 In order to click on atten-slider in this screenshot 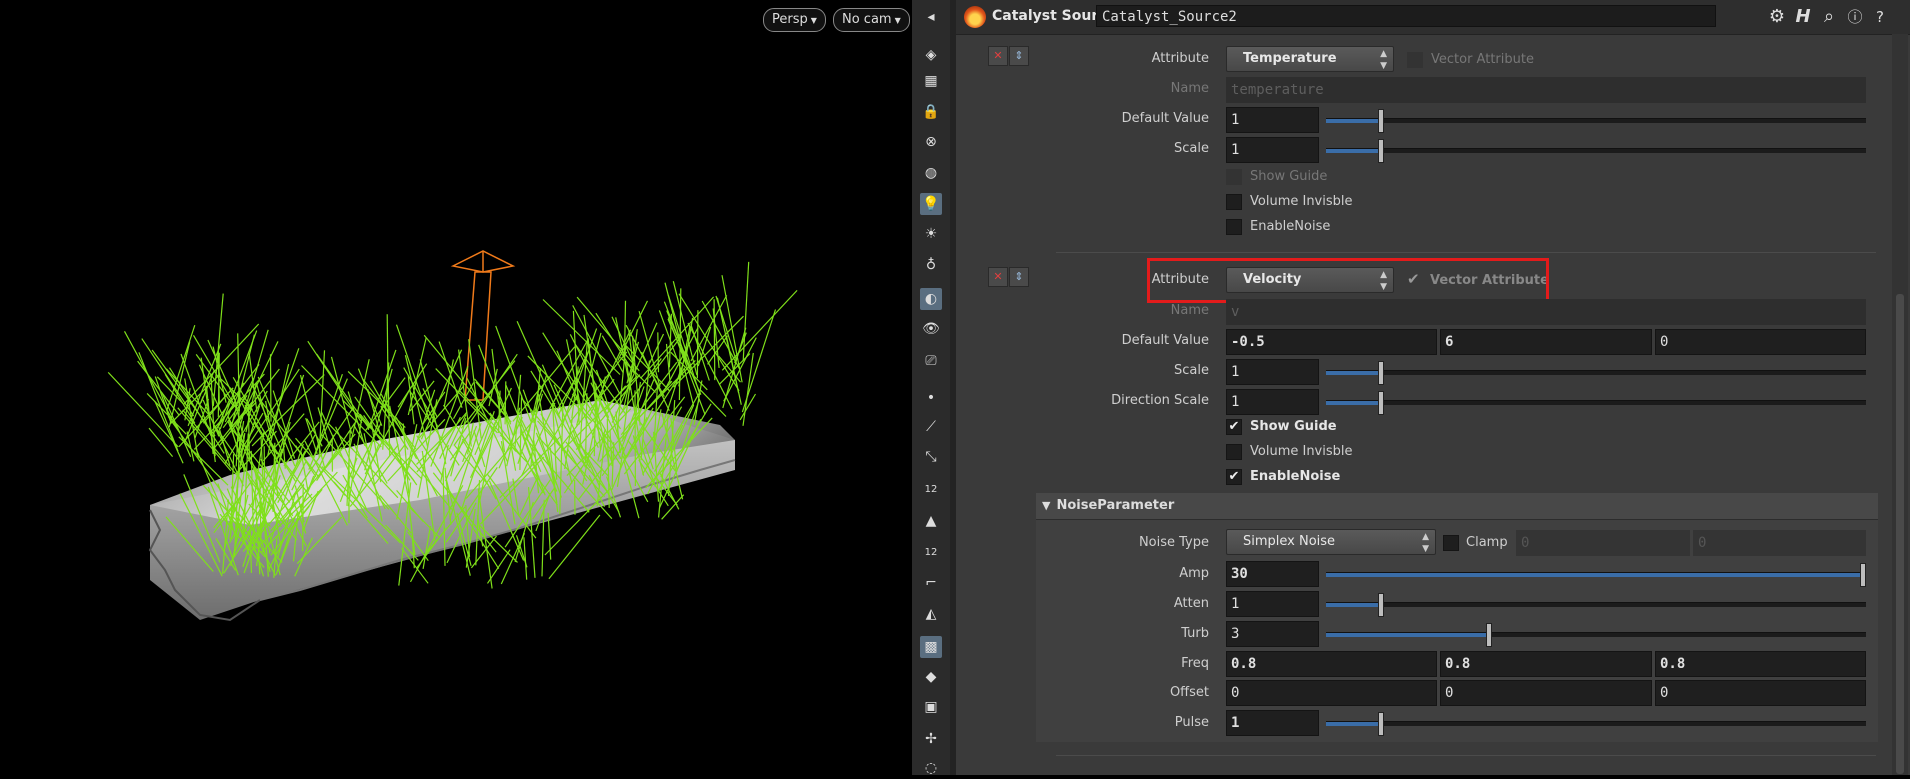, I will do `click(1596, 604)`.